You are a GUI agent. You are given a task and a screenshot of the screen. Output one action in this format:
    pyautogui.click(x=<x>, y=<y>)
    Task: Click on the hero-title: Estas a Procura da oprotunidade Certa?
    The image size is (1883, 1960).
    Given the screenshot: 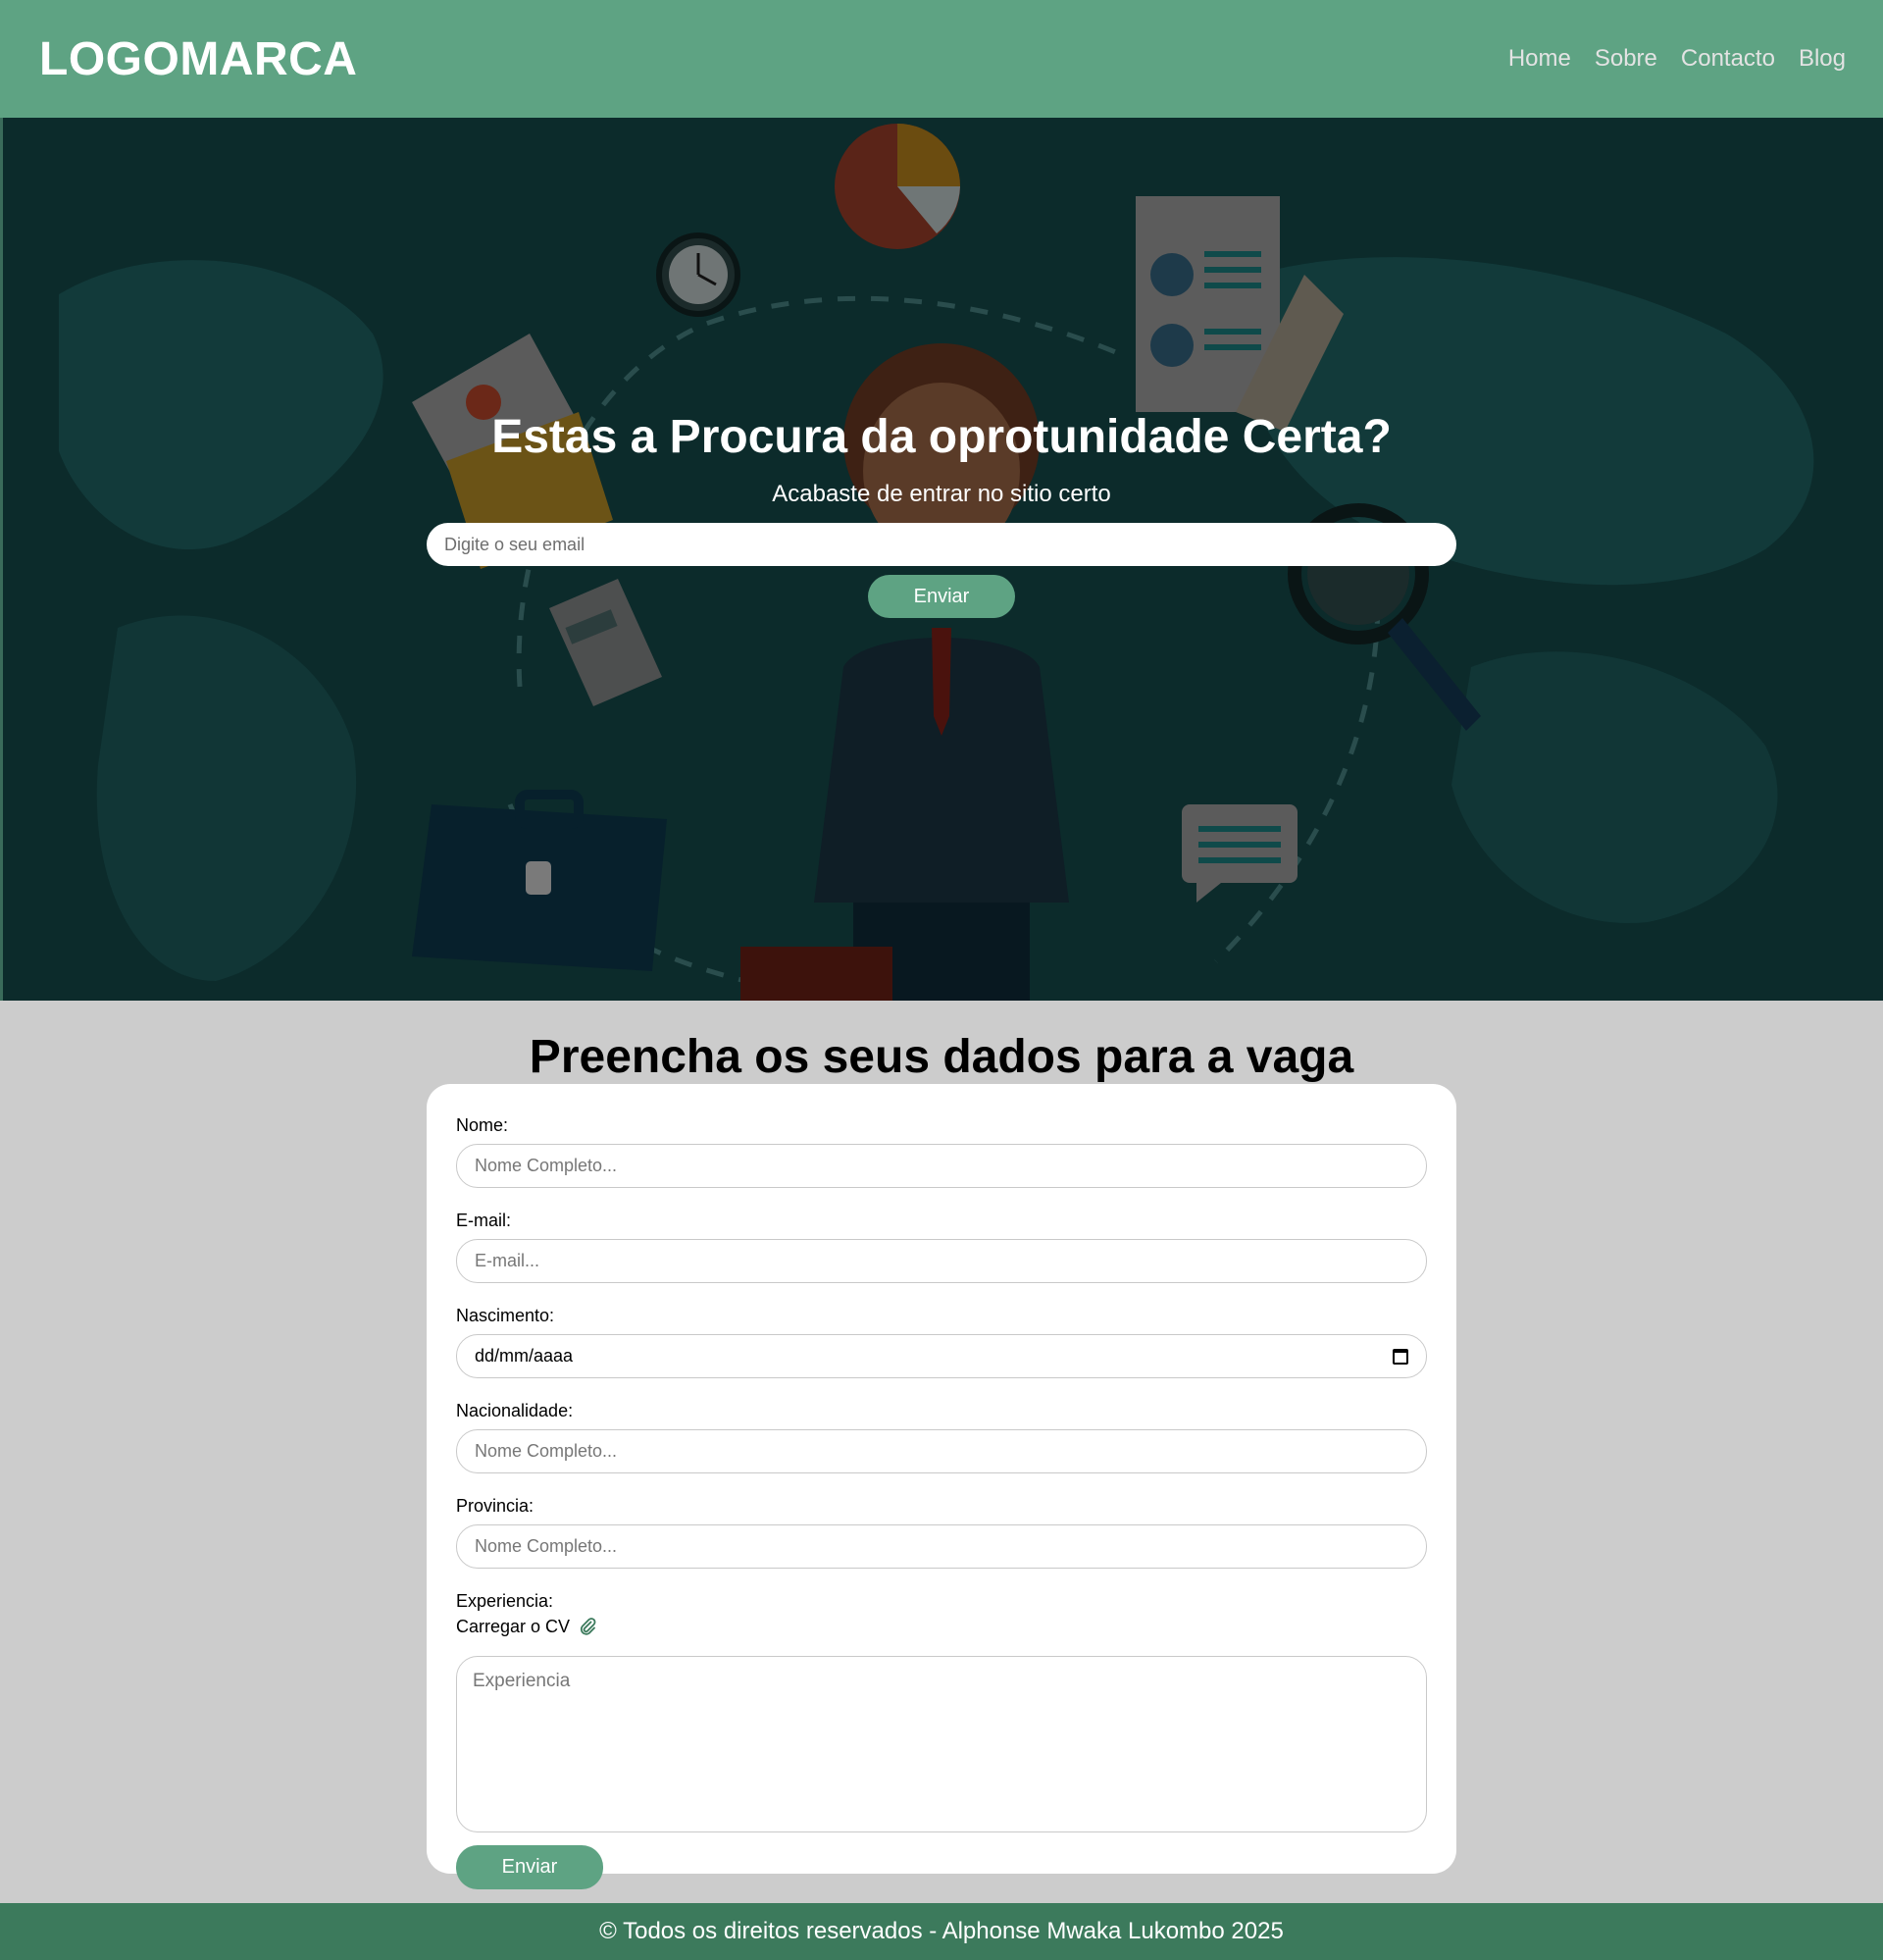 What is the action you would take?
    pyautogui.click(x=941, y=437)
    